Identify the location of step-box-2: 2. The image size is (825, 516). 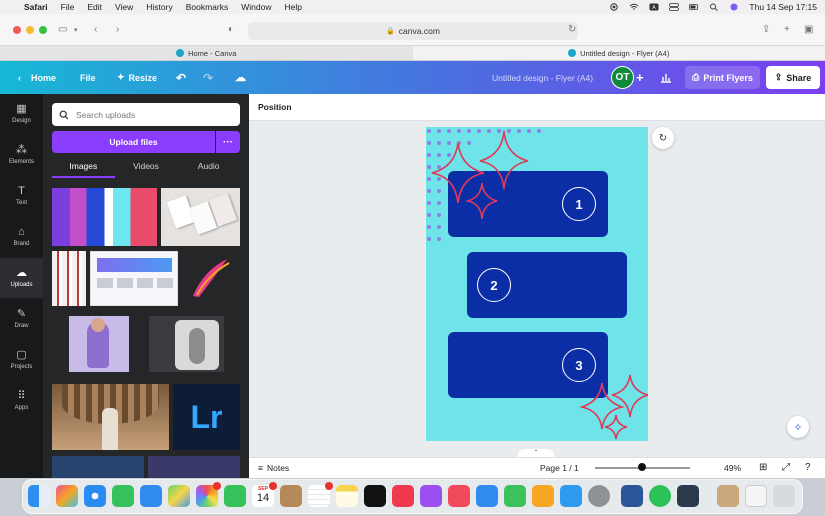
(547, 285).